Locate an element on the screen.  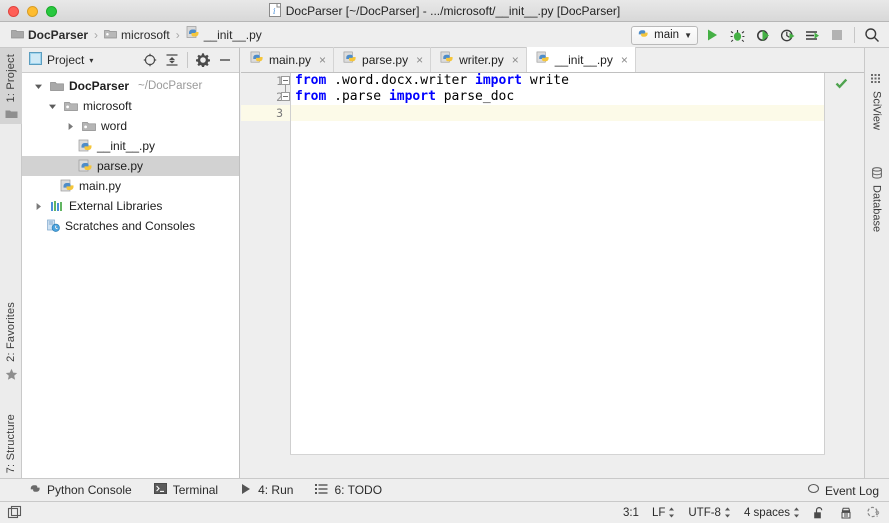
line-separator-selector: LF is located at coordinates (663, 513).